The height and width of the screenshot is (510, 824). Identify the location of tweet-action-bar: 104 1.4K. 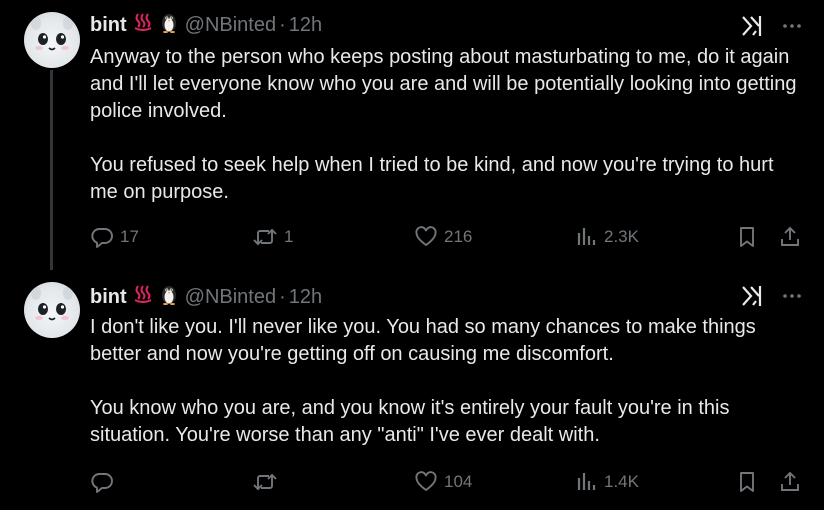
(446, 484).